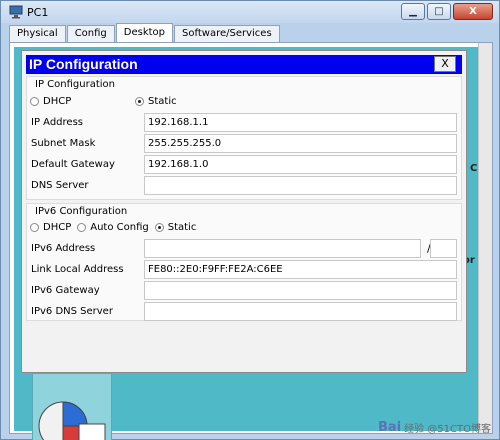 The height and width of the screenshot is (440, 500). I want to click on ipv6-address-label: IPv6 Address, so click(63, 248).